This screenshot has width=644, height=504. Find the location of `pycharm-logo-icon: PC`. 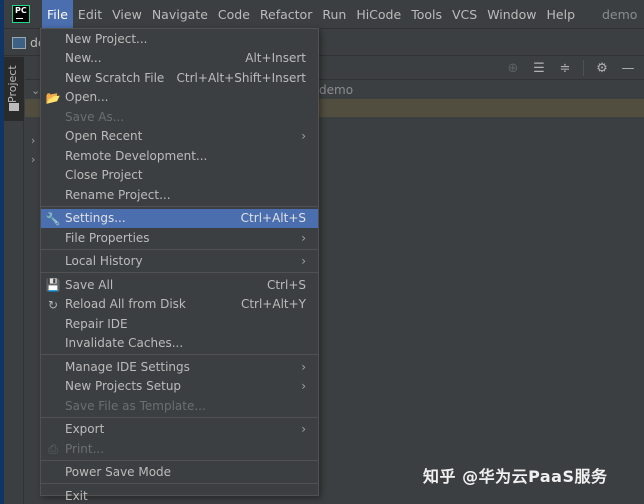

pycharm-logo-icon: PC is located at coordinates (21, 14).